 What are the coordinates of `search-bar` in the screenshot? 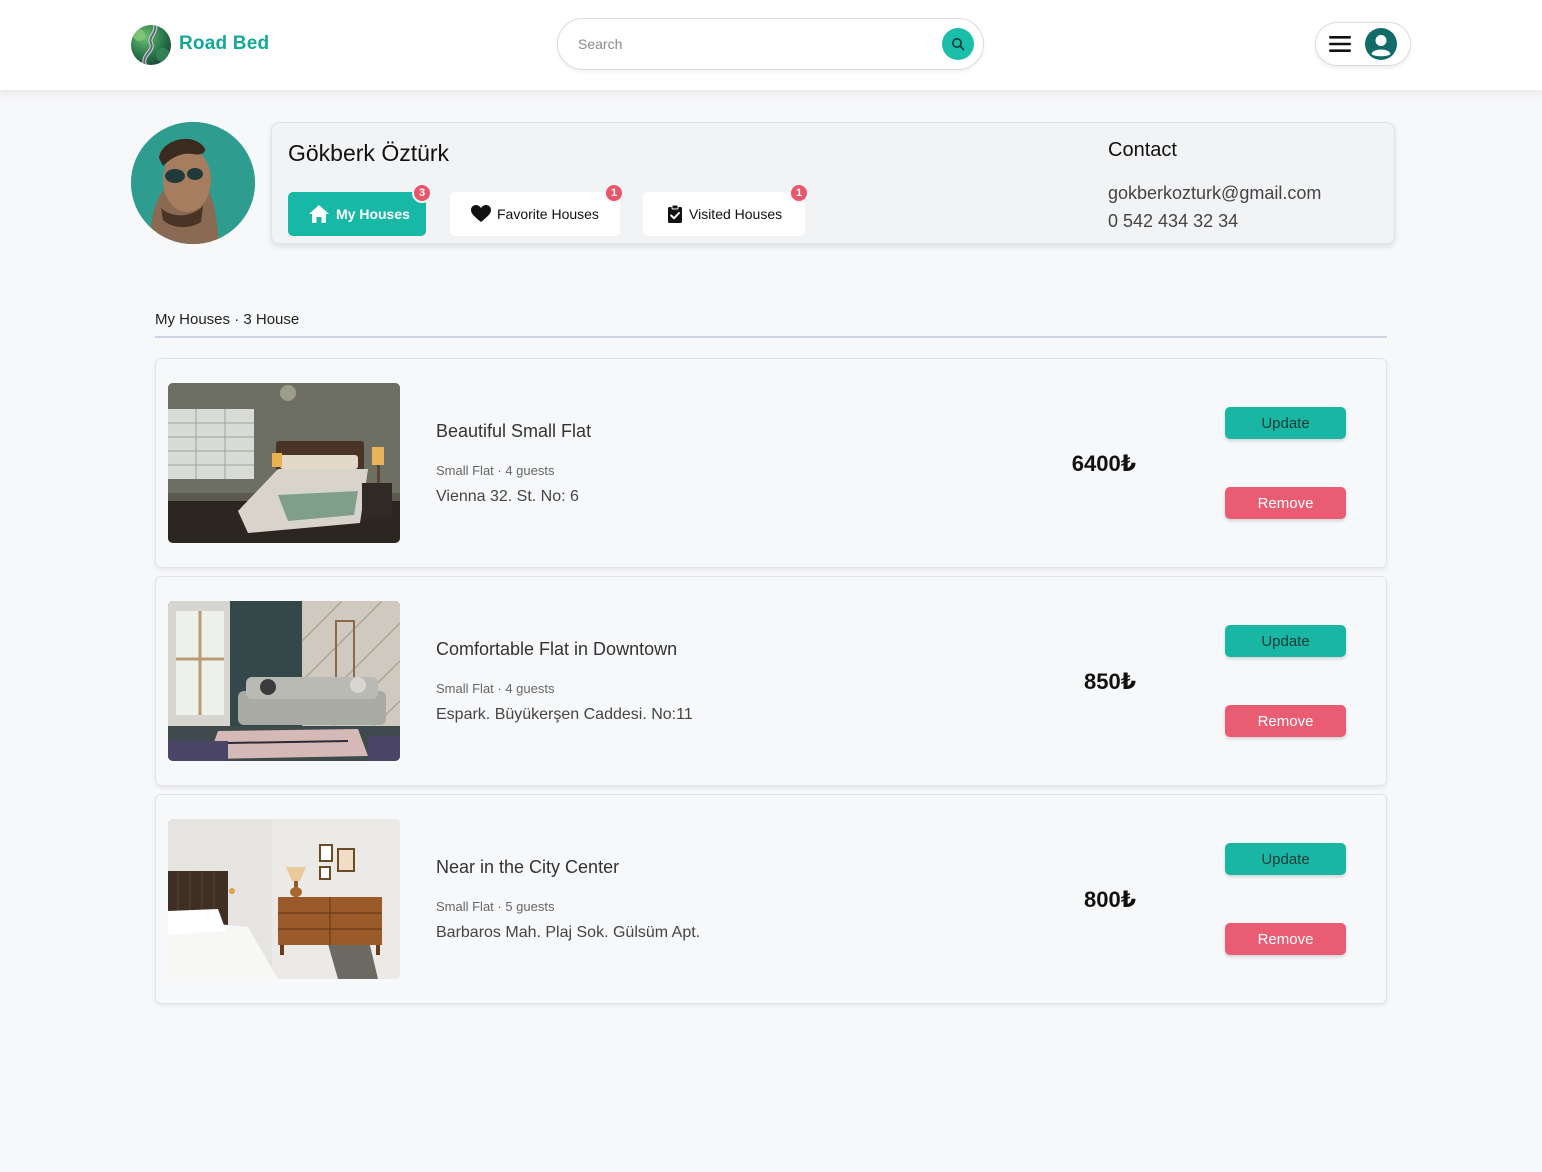 It's located at (770, 44).